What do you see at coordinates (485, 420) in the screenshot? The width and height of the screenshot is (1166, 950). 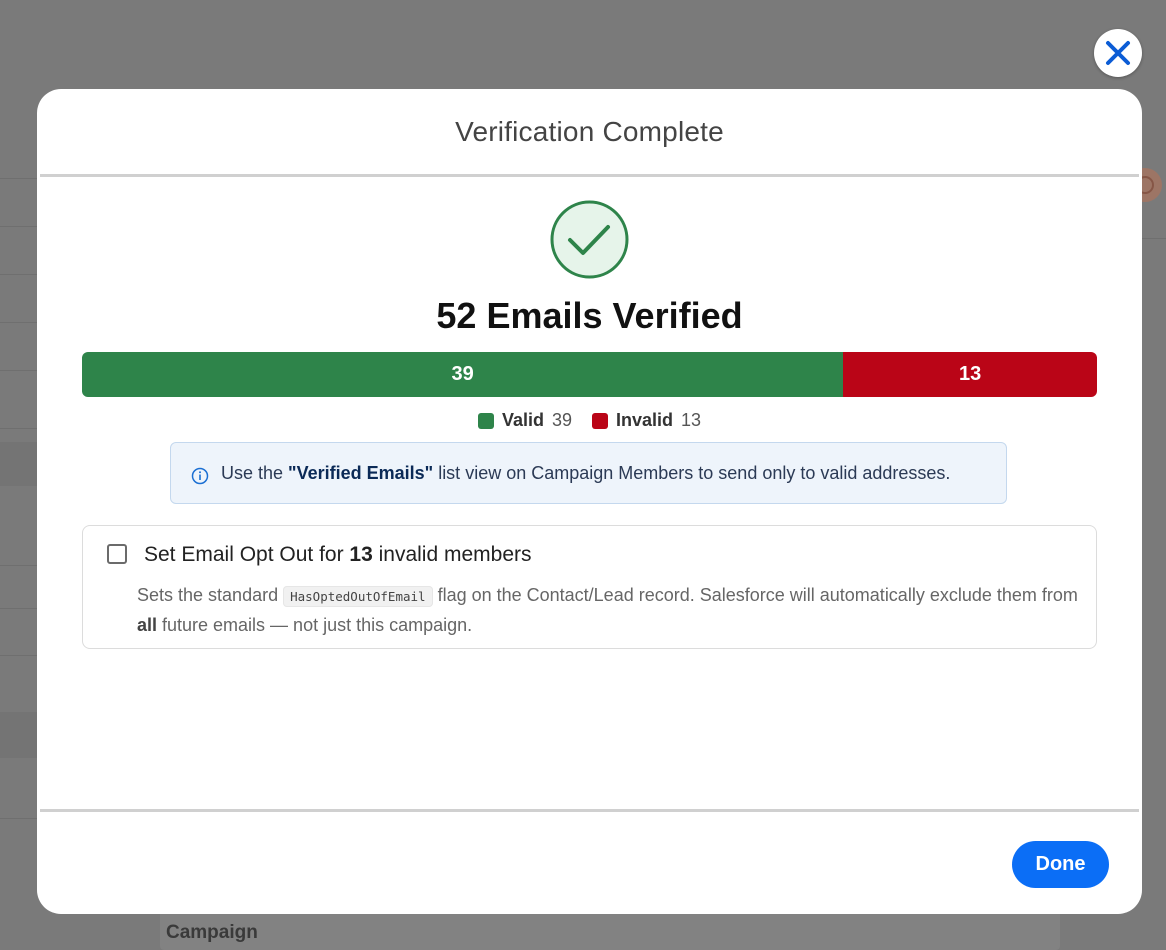 I see `valid-swatch` at bounding box center [485, 420].